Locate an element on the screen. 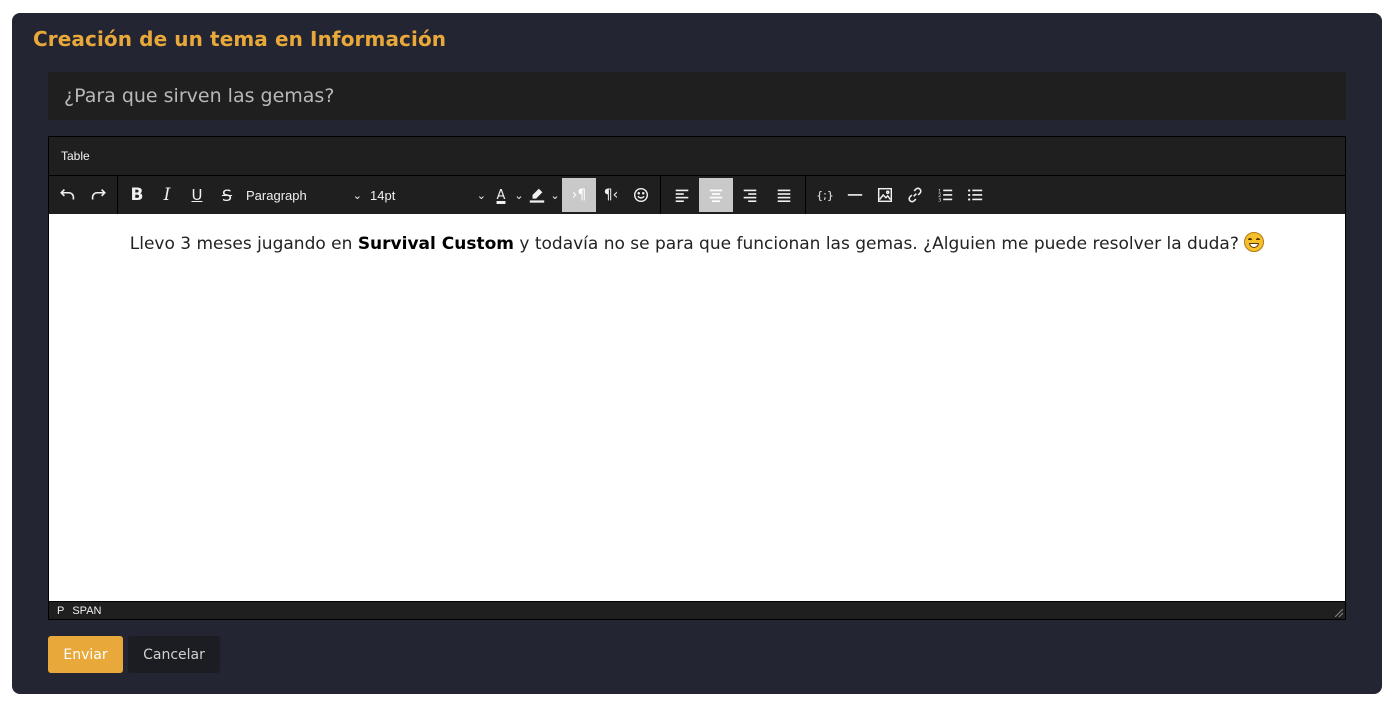  editor-statusbar: P SPAN is located at coordinates (697, 610).